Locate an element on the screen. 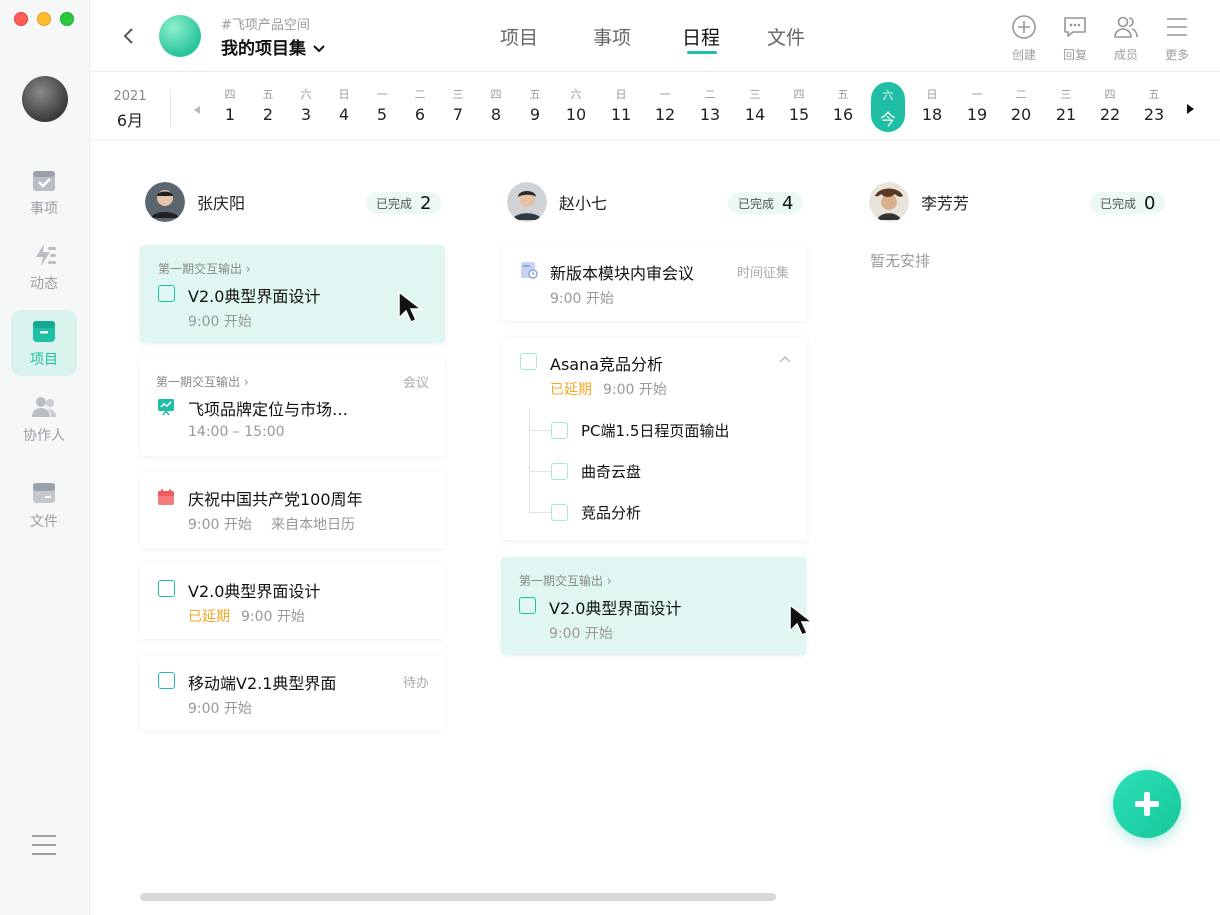 This screenshot has width=1220, height=915. sidebar-item-projects: 项目 is located at coordinates (44, 343).